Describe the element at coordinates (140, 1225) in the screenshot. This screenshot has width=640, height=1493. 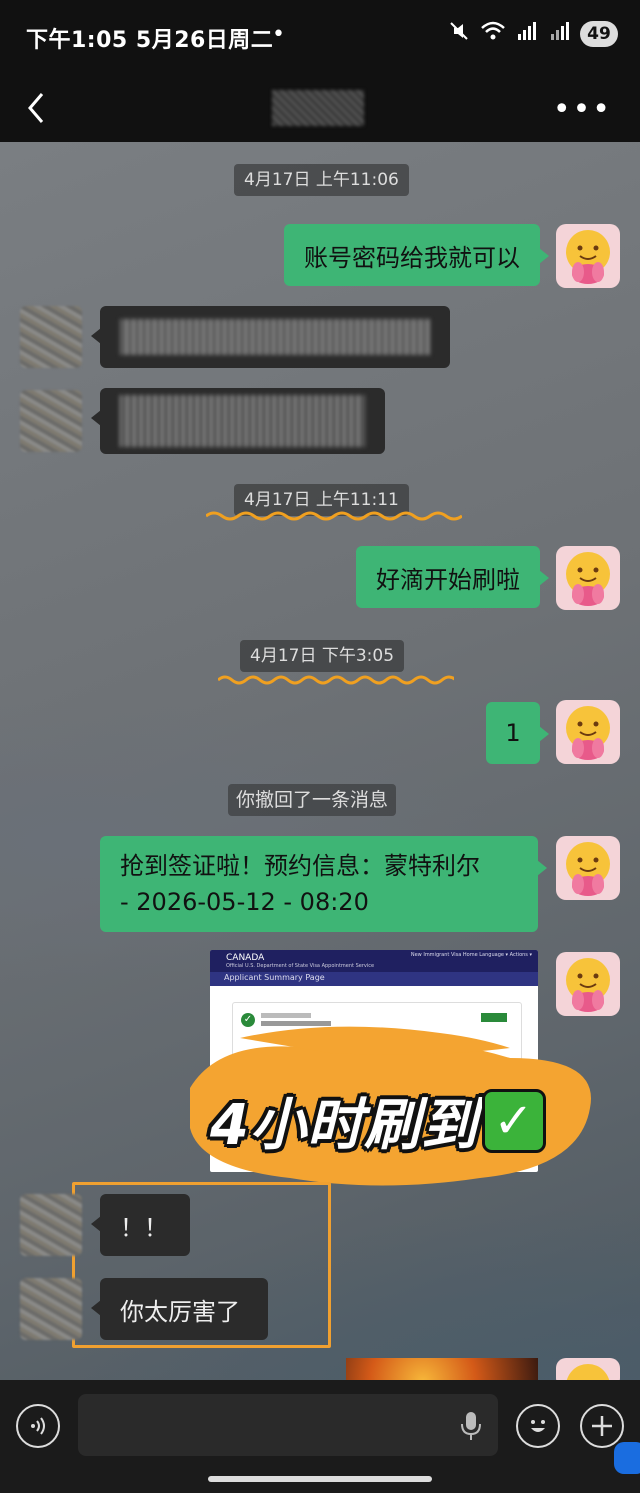
I see `message-bubble-received: ！！` at that location.